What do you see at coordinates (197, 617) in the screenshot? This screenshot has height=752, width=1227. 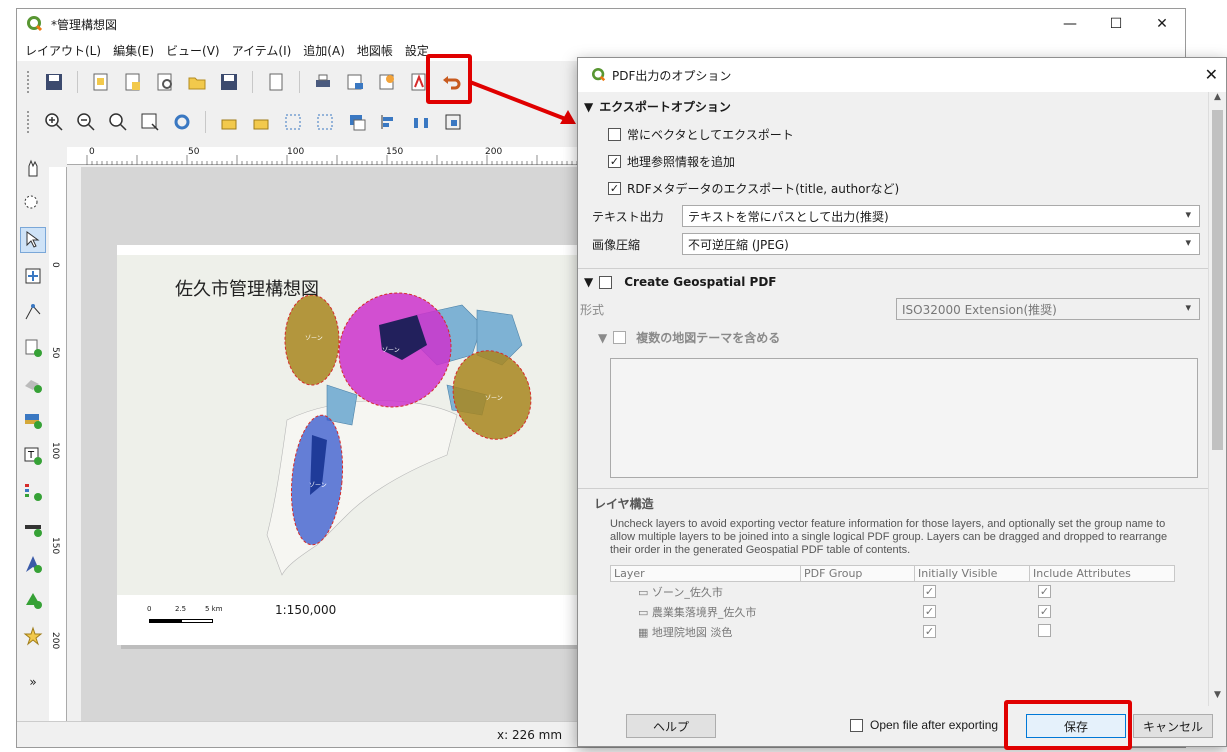 I see `scalebar: 0 2.5 5 km` at bounding box center [197, 617].